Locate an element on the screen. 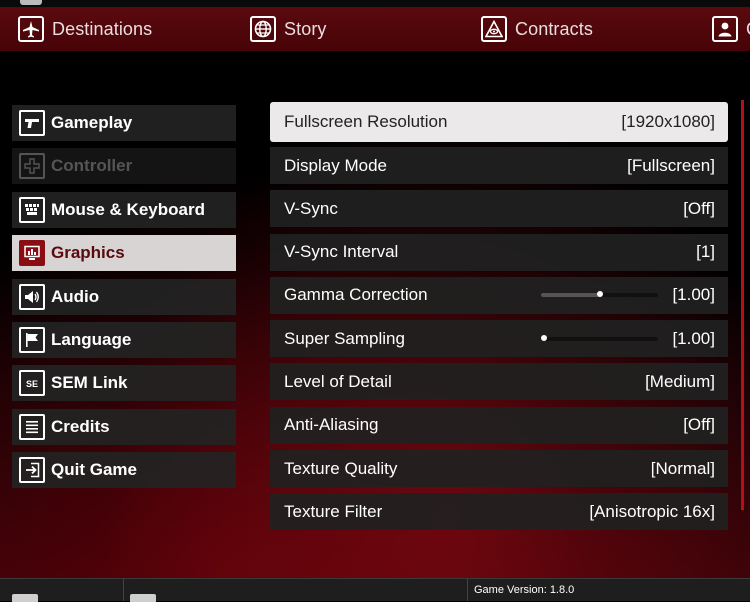  menu-item-label: Gameplay is located at coordinates (92, 122).